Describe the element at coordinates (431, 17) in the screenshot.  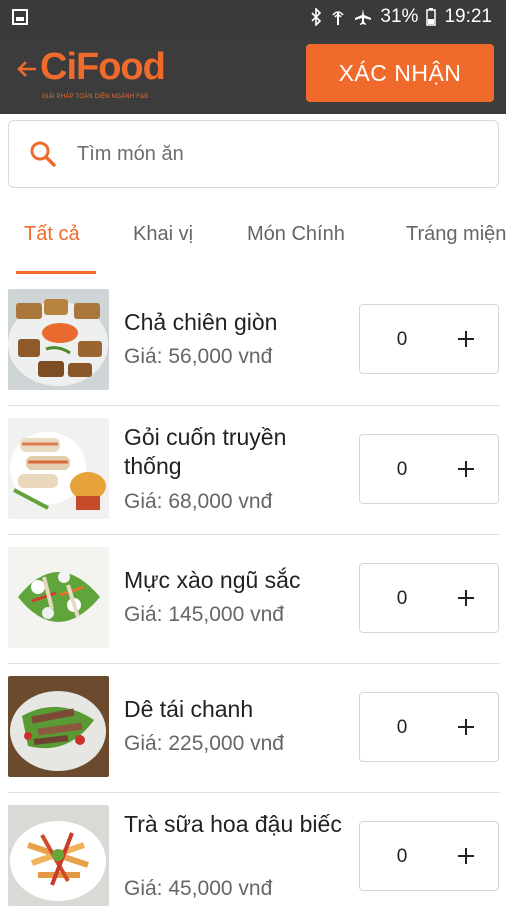
I see `battery-icon` at that location.